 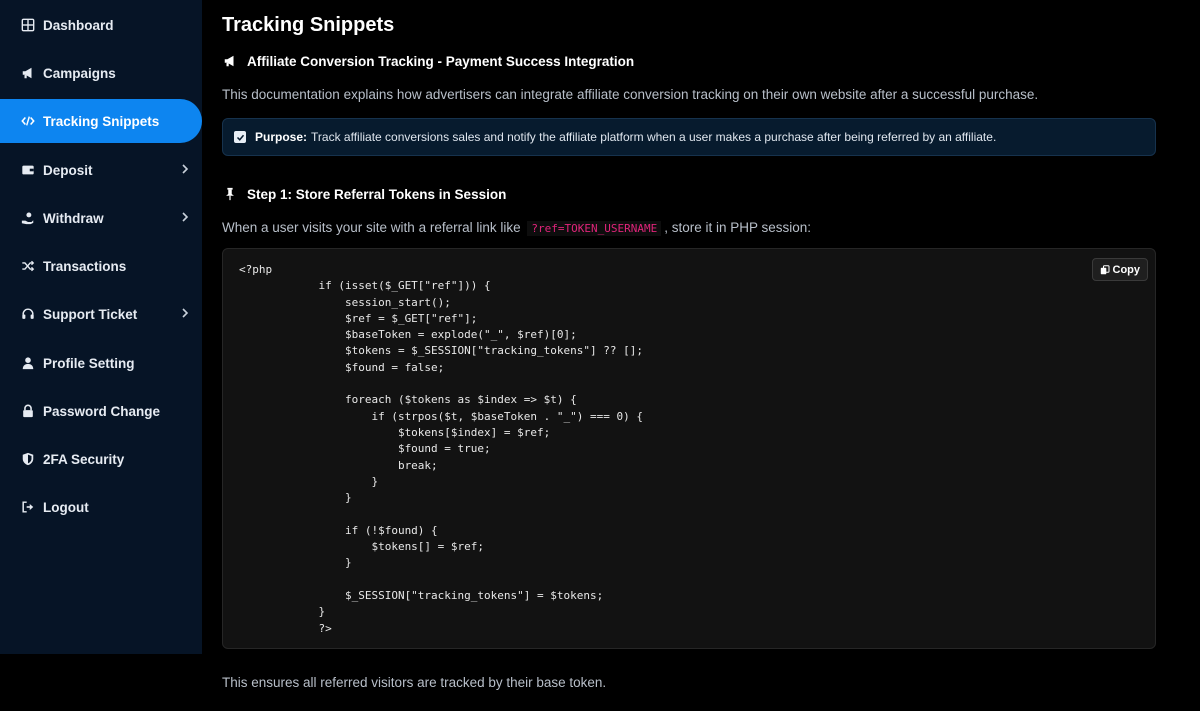 I want to click on sidebar-item-label: Deposit, so click(x=68, y=170).